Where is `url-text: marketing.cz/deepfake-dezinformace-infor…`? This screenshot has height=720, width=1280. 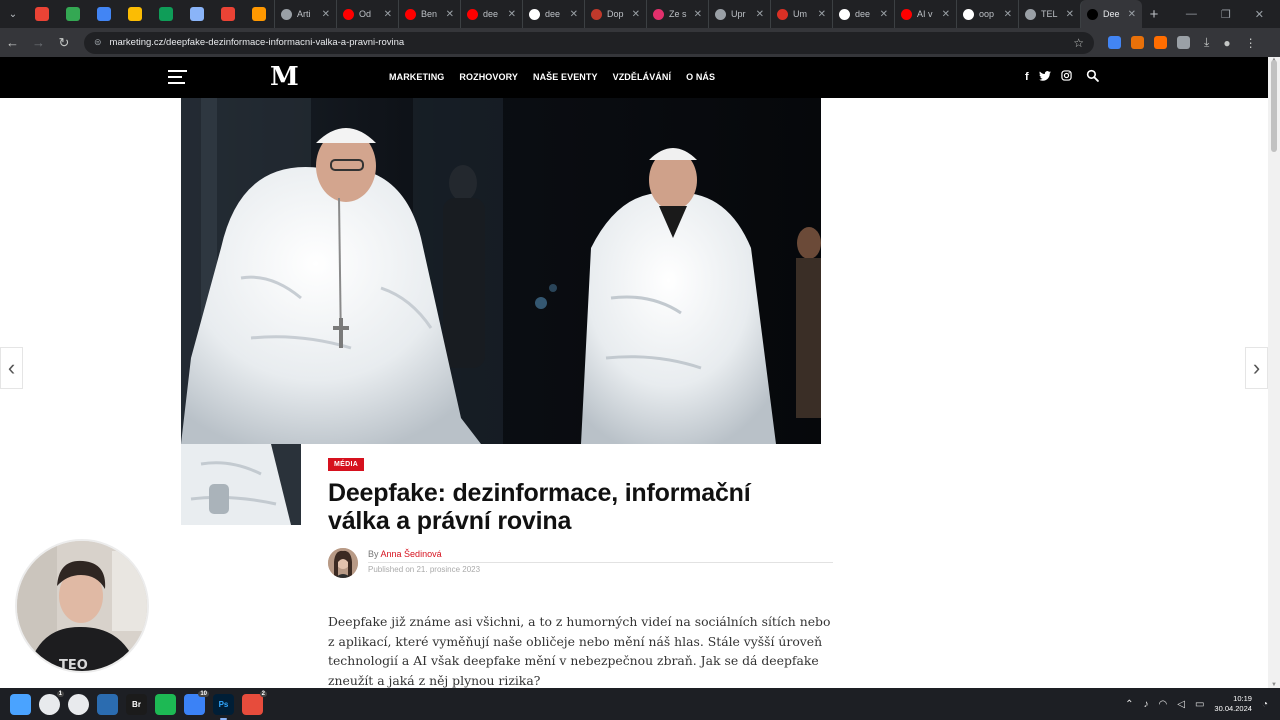
url-text: marketing.cz/deepfake-dezinformace-infor… is located at coordinates (588, 42).